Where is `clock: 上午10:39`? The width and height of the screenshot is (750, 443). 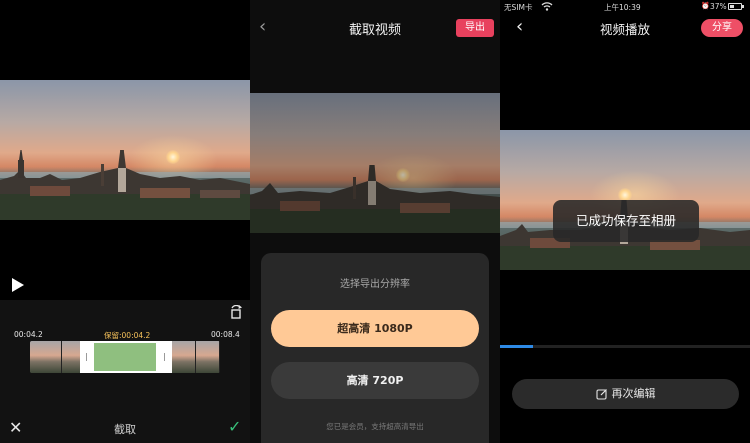
clock: 上午10:39 is located at coordinates (622, 7).